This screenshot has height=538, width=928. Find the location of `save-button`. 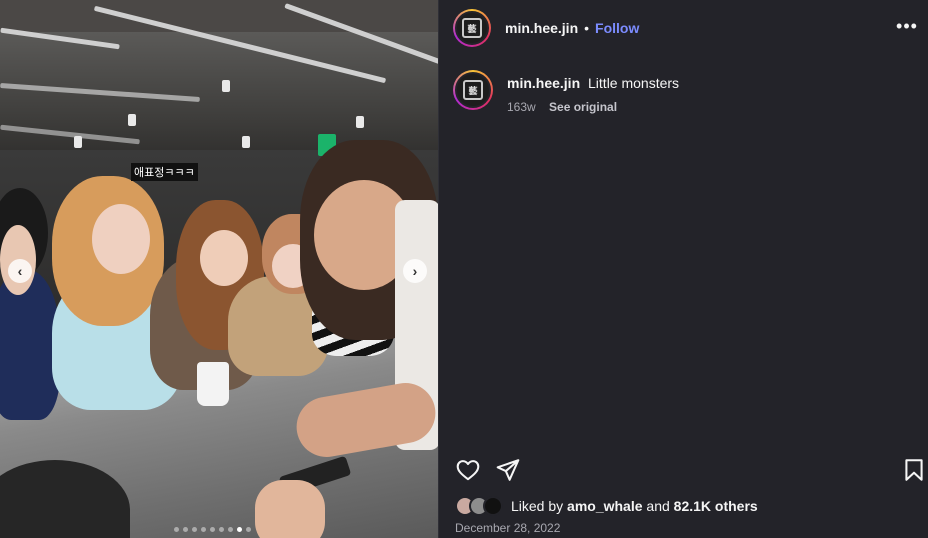

save-button is located at coordinates (914, 470).